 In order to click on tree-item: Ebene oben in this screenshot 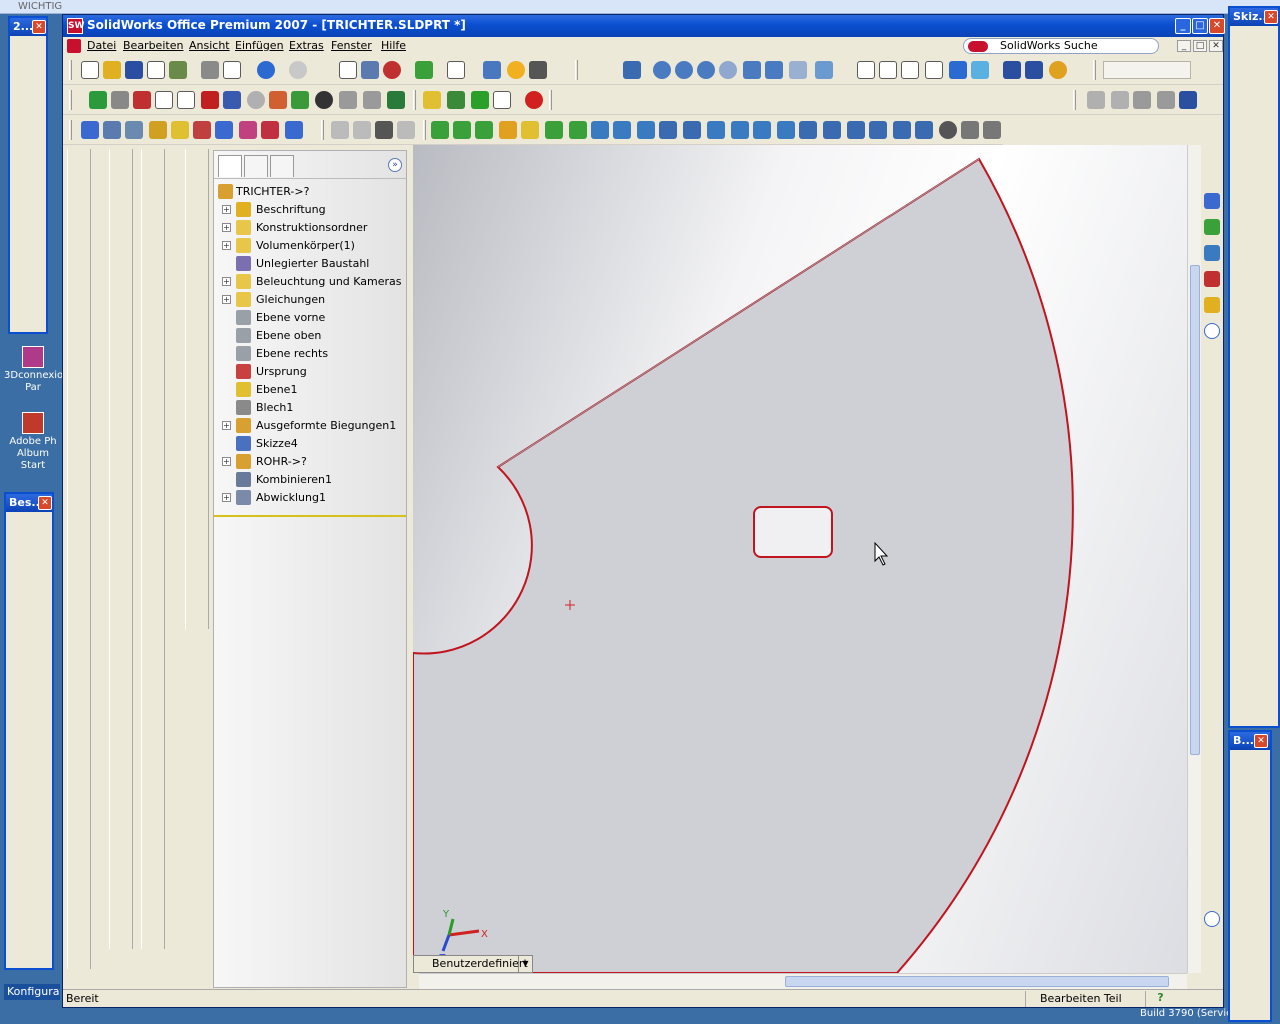, I will do `click(309, 336)`.